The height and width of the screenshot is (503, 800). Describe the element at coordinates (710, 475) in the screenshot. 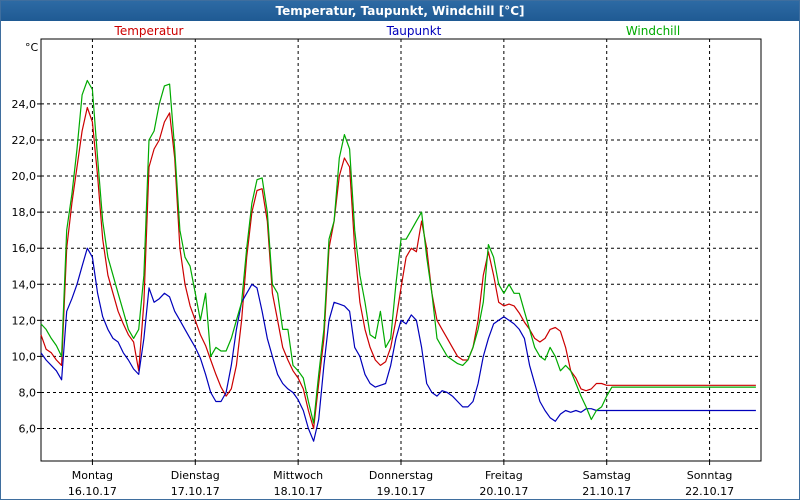

I see `x-day-label: Sonntag` at that location.